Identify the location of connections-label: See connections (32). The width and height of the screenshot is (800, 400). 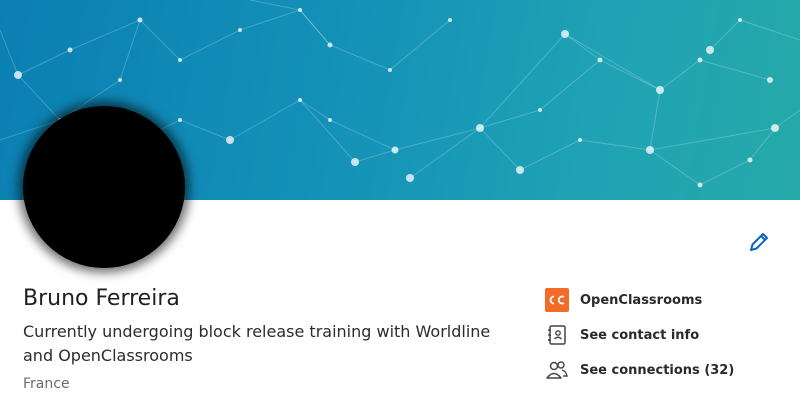
(657, 370).